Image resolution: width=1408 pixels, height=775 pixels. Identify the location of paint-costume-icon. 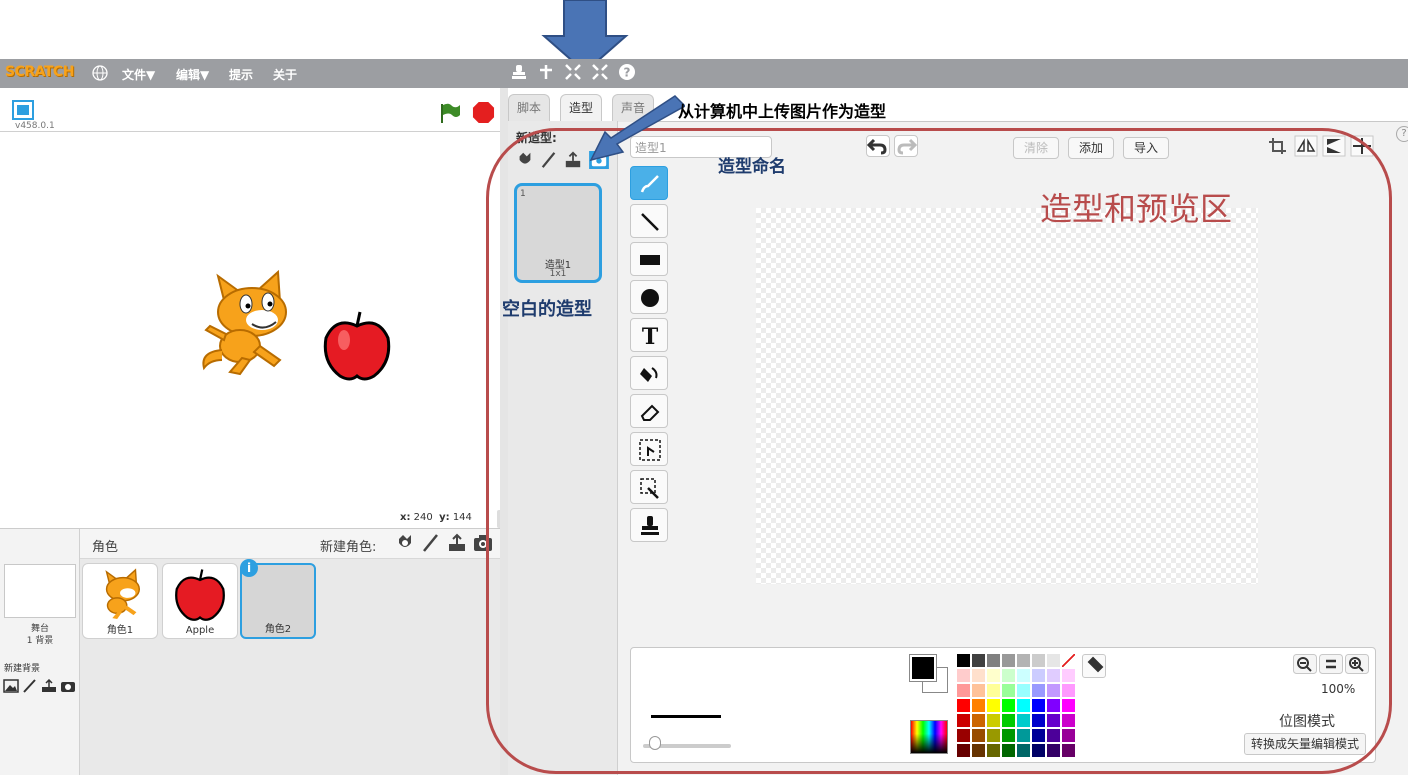
(549, 160).